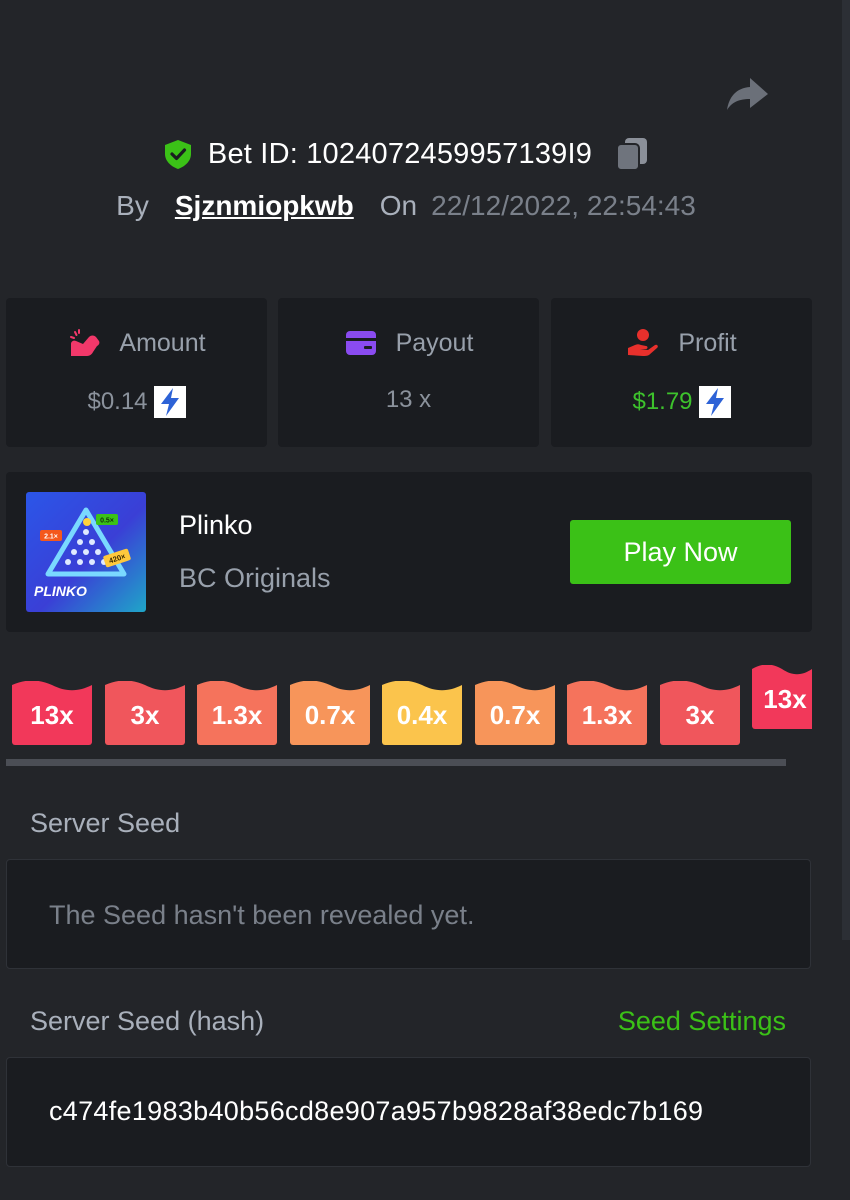  I want to click on thumb-title: PLINKO, so click(60, 591).